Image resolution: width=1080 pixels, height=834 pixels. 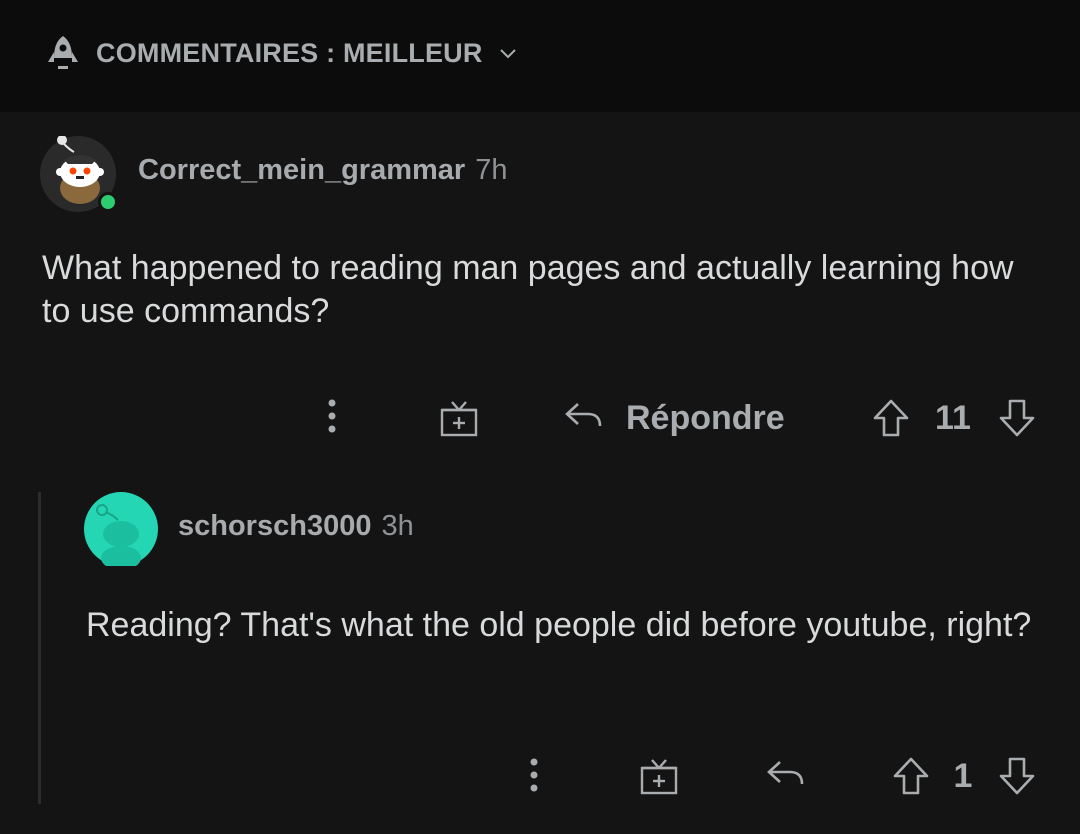 I want to click on sort-dropdown: COMMENTAIRES : MEILLEUR, so click(x=280, y=53).